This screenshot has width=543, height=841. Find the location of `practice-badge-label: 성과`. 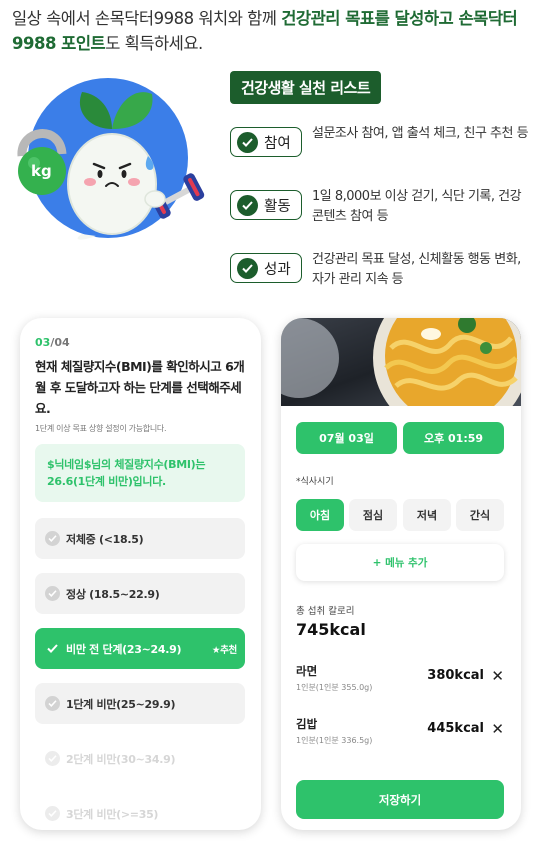

practice-badge-label: 성과 is located at coordinates (277, 269).